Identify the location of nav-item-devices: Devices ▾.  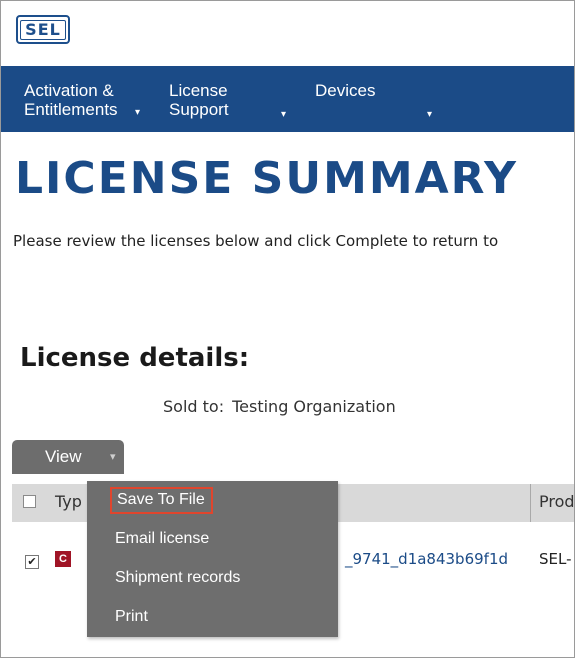
(373, 100).